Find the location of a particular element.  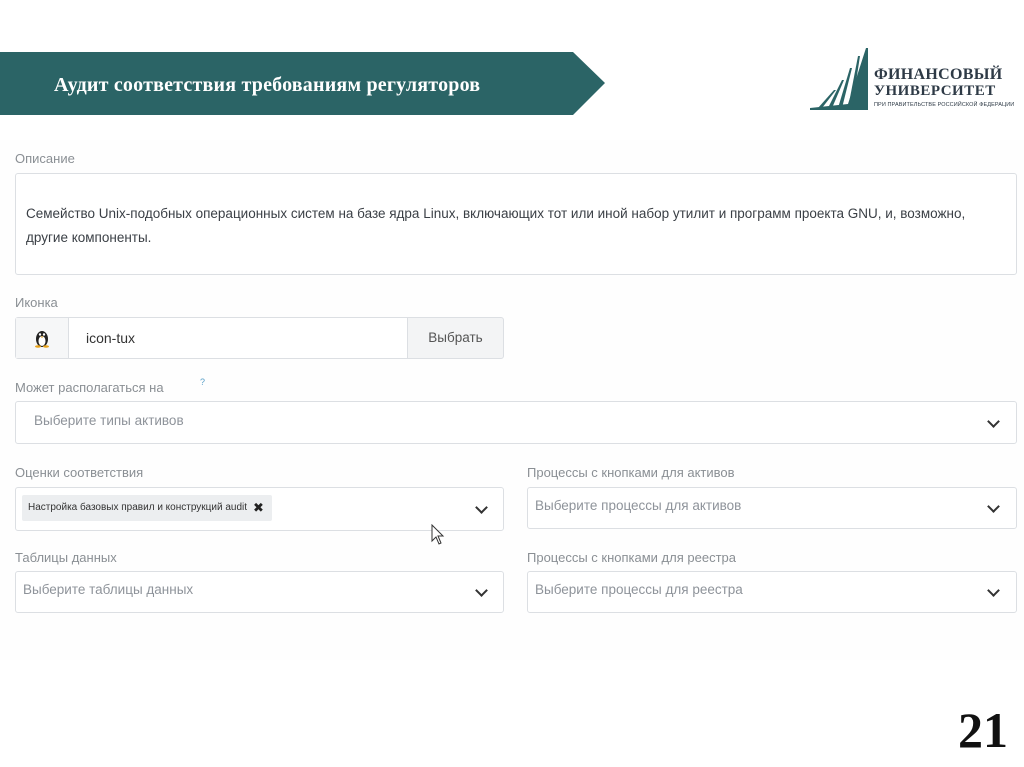

page-number: 21 is located at coordinates (983, 730).